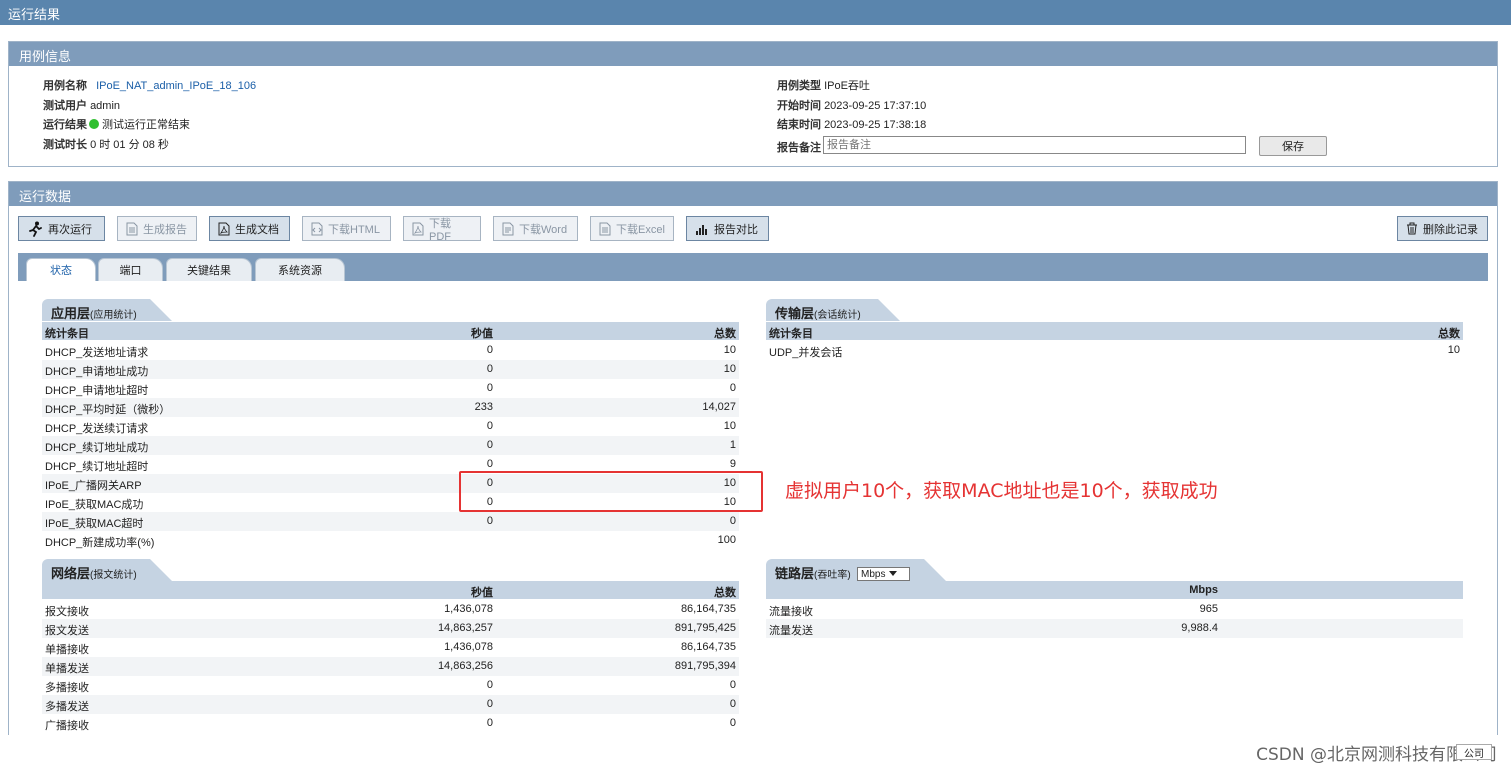 Image resolution: width=1511 pixels, height=769 pixels. I want to click on table-row: DHCP_续订地址成功 0 1, so click(390, 445).